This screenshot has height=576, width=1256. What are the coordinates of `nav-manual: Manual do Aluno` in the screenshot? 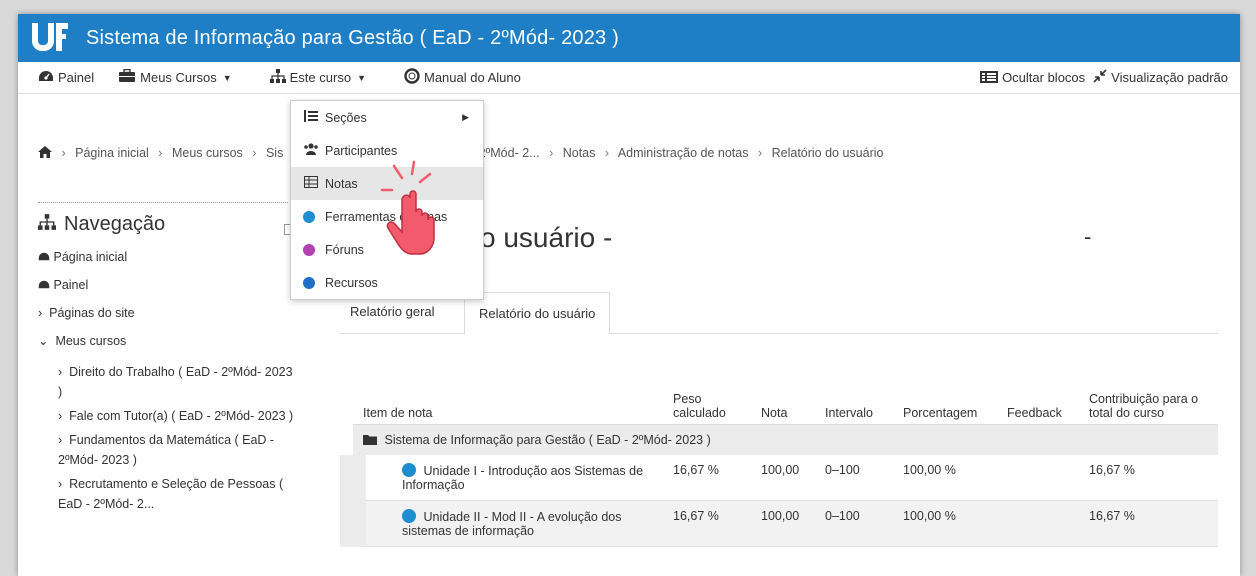 It's located at (462, 77).